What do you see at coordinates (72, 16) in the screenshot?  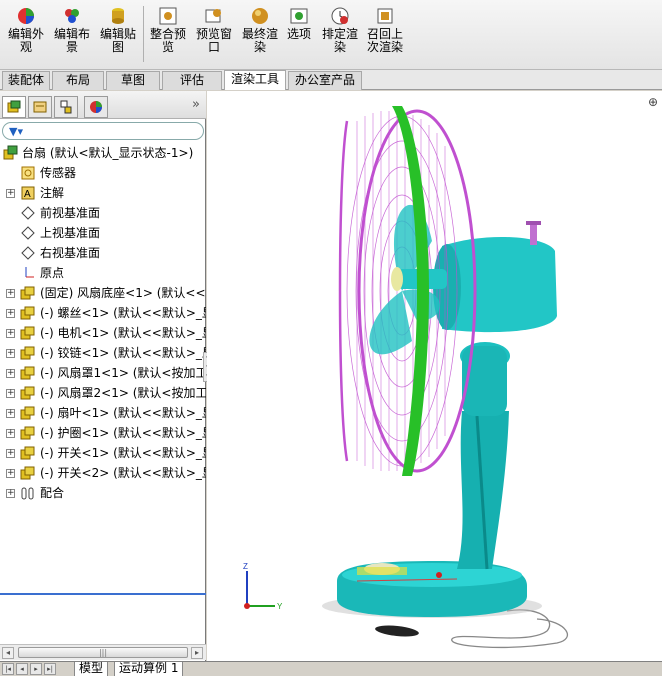 I see `scene-icon` at bounding box center [72, 16].